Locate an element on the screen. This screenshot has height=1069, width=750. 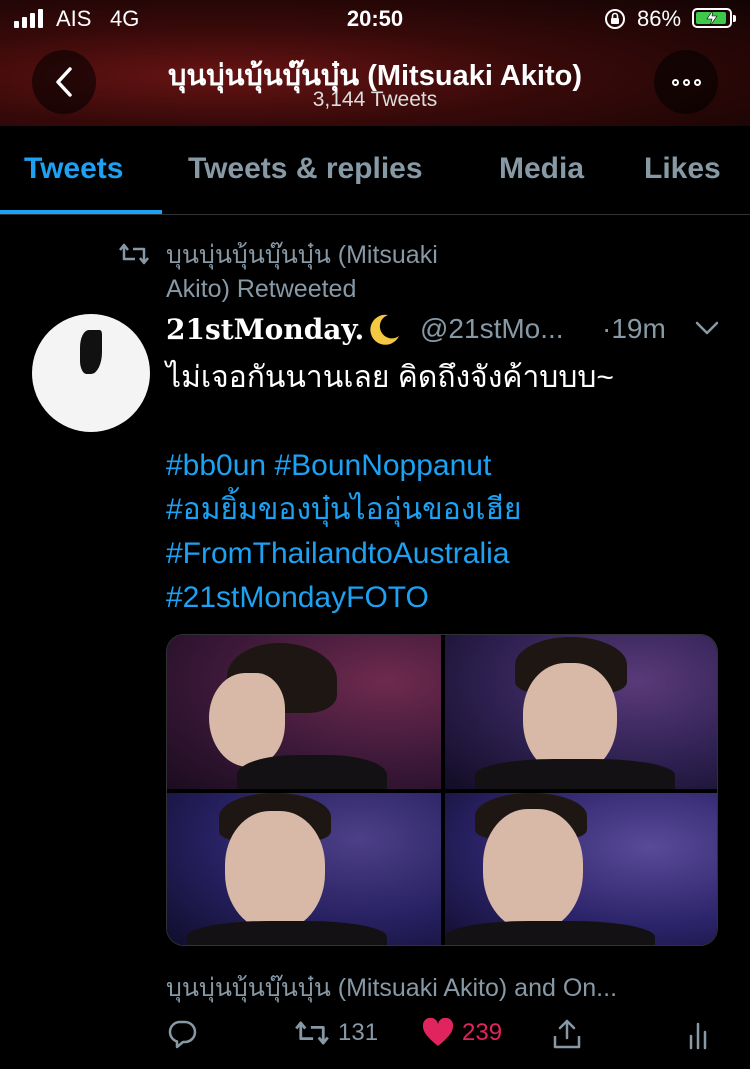
active-tab-indicator is located at coordinates (81, 212).